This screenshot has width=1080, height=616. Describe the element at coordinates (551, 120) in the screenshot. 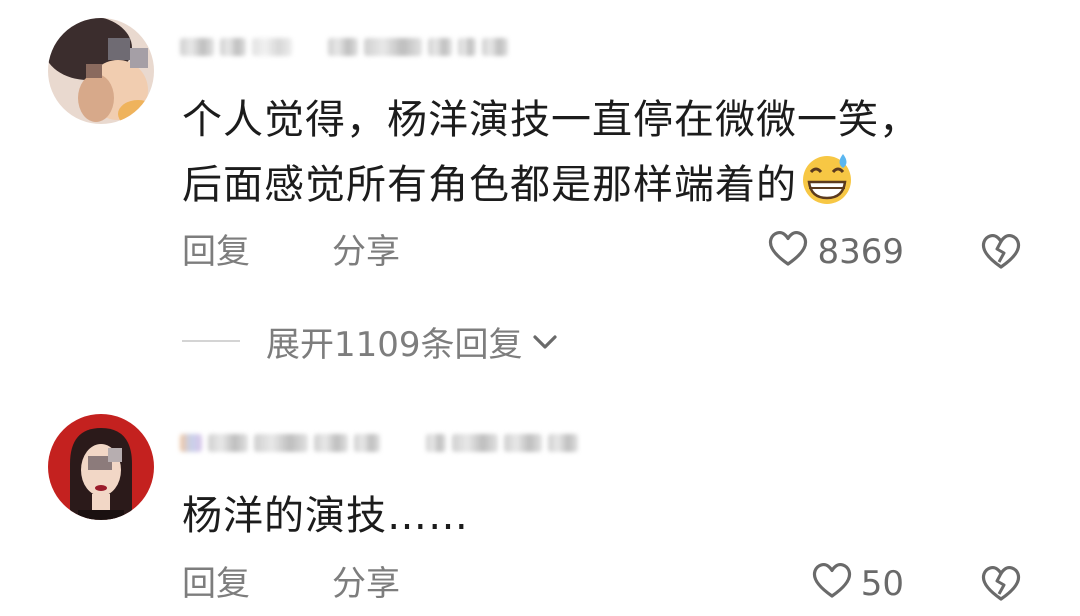

I see `comment-text-line: 个人觉得，杨洋演技一直停在微微一笑，` at that location.